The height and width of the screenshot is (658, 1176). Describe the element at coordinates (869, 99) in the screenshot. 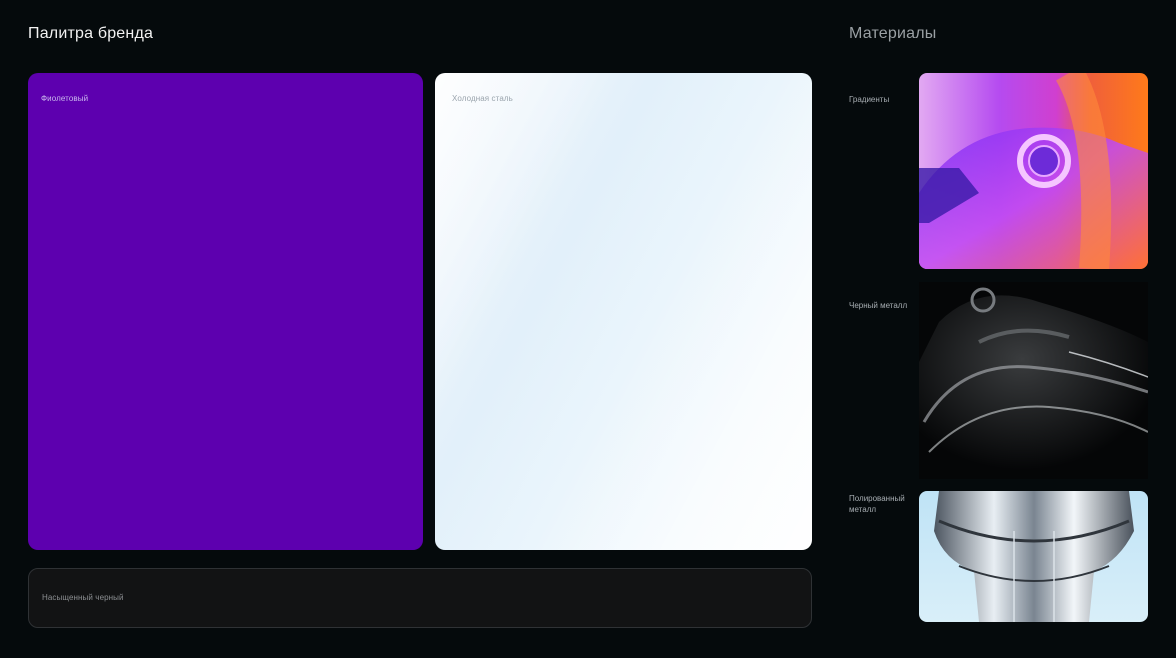

I see `material-gradients-label: Градиенты` at that location.